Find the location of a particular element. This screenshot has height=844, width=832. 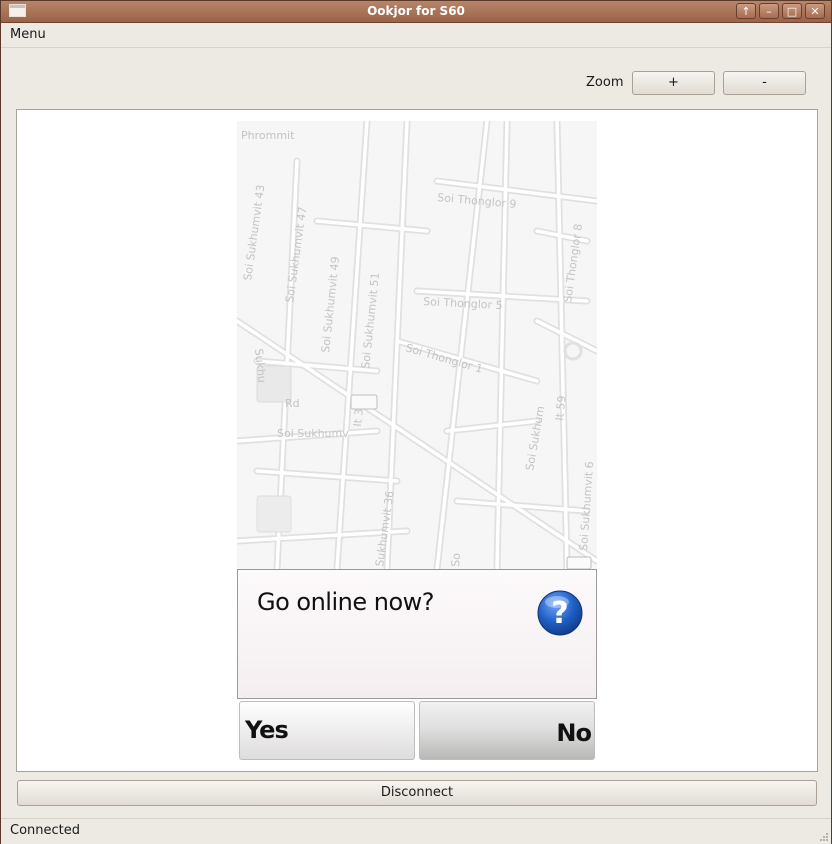

map-label: Rd is located at coordinates (292, 403).